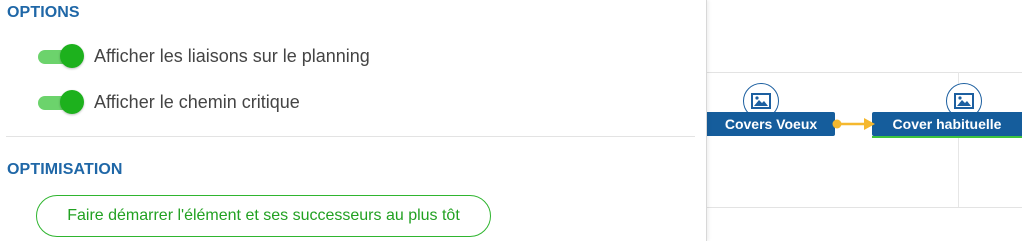 This screenshot has height=241, width=1022. Describe the element at coordinates (947, 137) in the screenshot. I see `critical-path-indicator` at that location.